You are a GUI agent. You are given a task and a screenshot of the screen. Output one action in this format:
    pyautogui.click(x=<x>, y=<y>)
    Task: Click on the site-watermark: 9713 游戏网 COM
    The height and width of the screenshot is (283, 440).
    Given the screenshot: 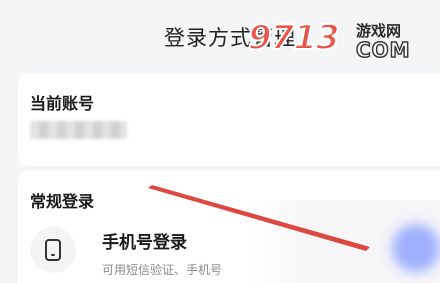 What is the action you would take?
    pyautogui.click(x=343, y=40)
    